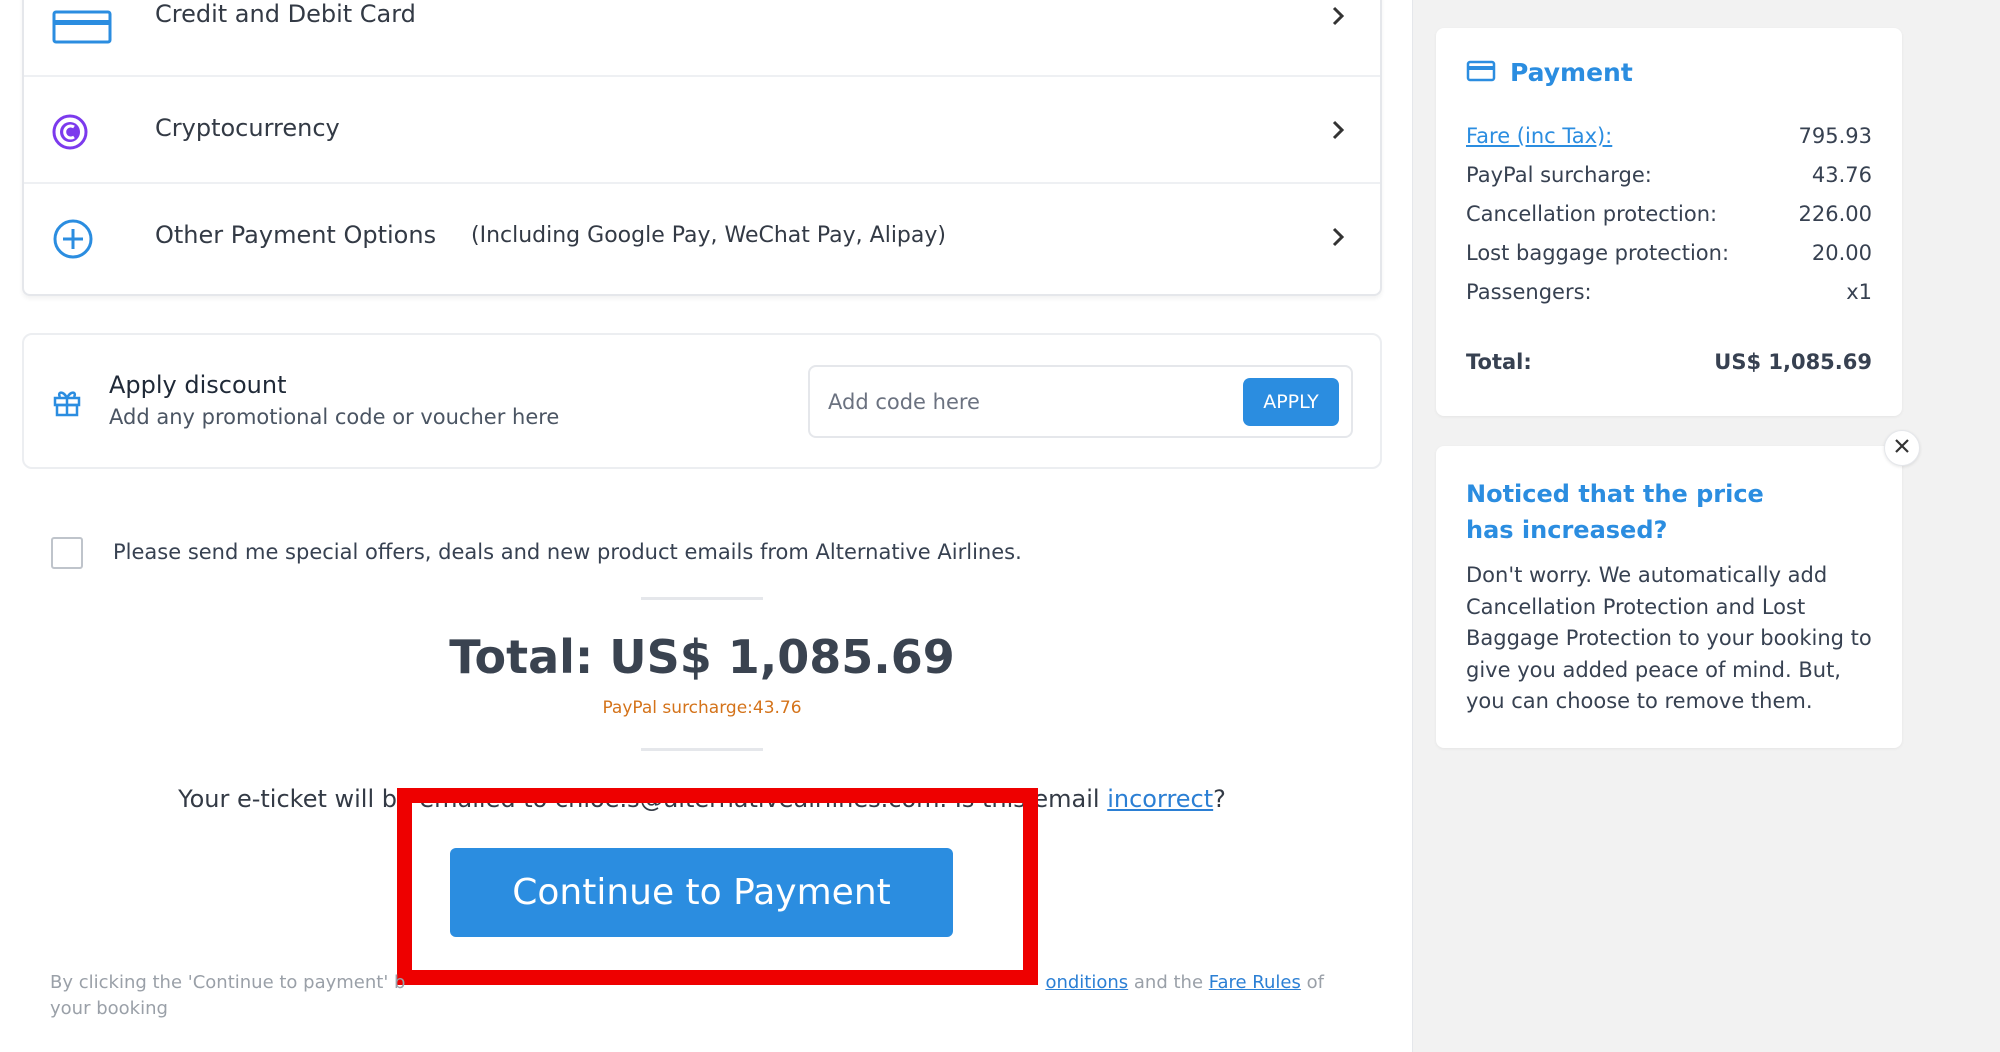 The height and width of the screenshot is (1052, 2000). What do you see at coordinates (67, 553) in the screenshot?
I see `marketing-optin-checkbox` at bounding box center [67, 553].